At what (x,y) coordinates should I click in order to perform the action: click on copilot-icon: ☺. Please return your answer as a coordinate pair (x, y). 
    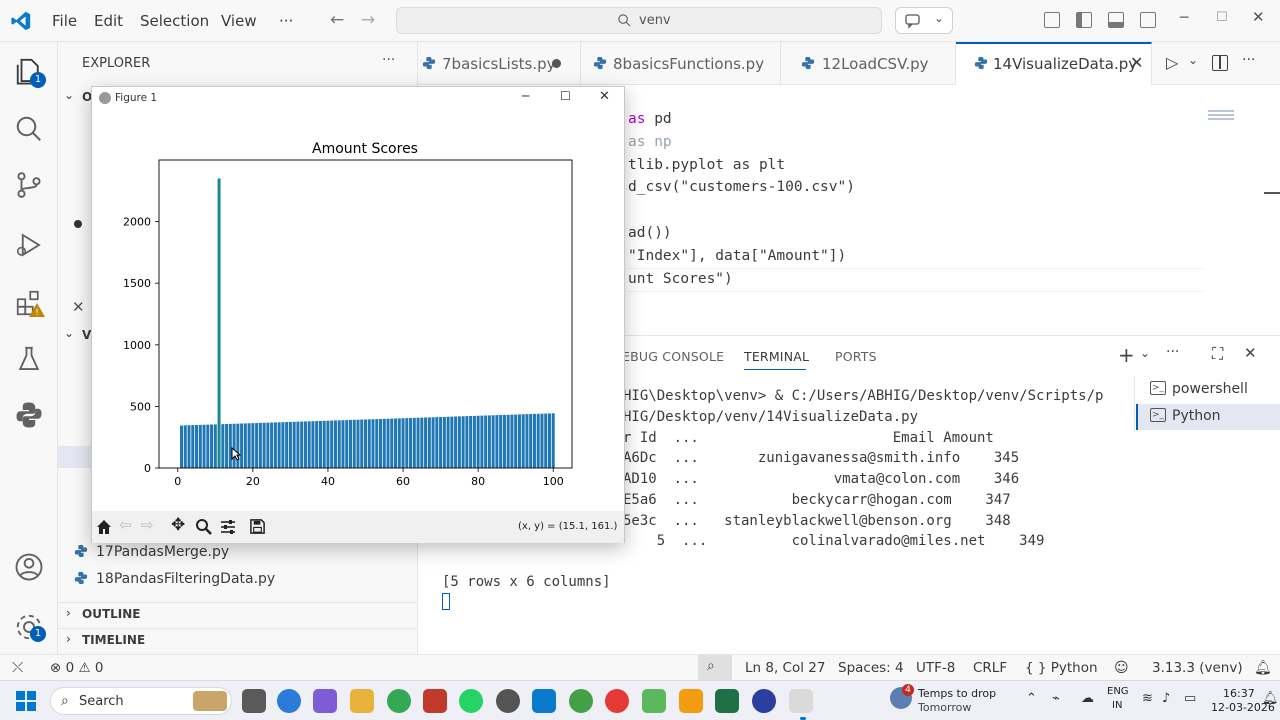
    Looking at the image, I should click on (1121, 668).